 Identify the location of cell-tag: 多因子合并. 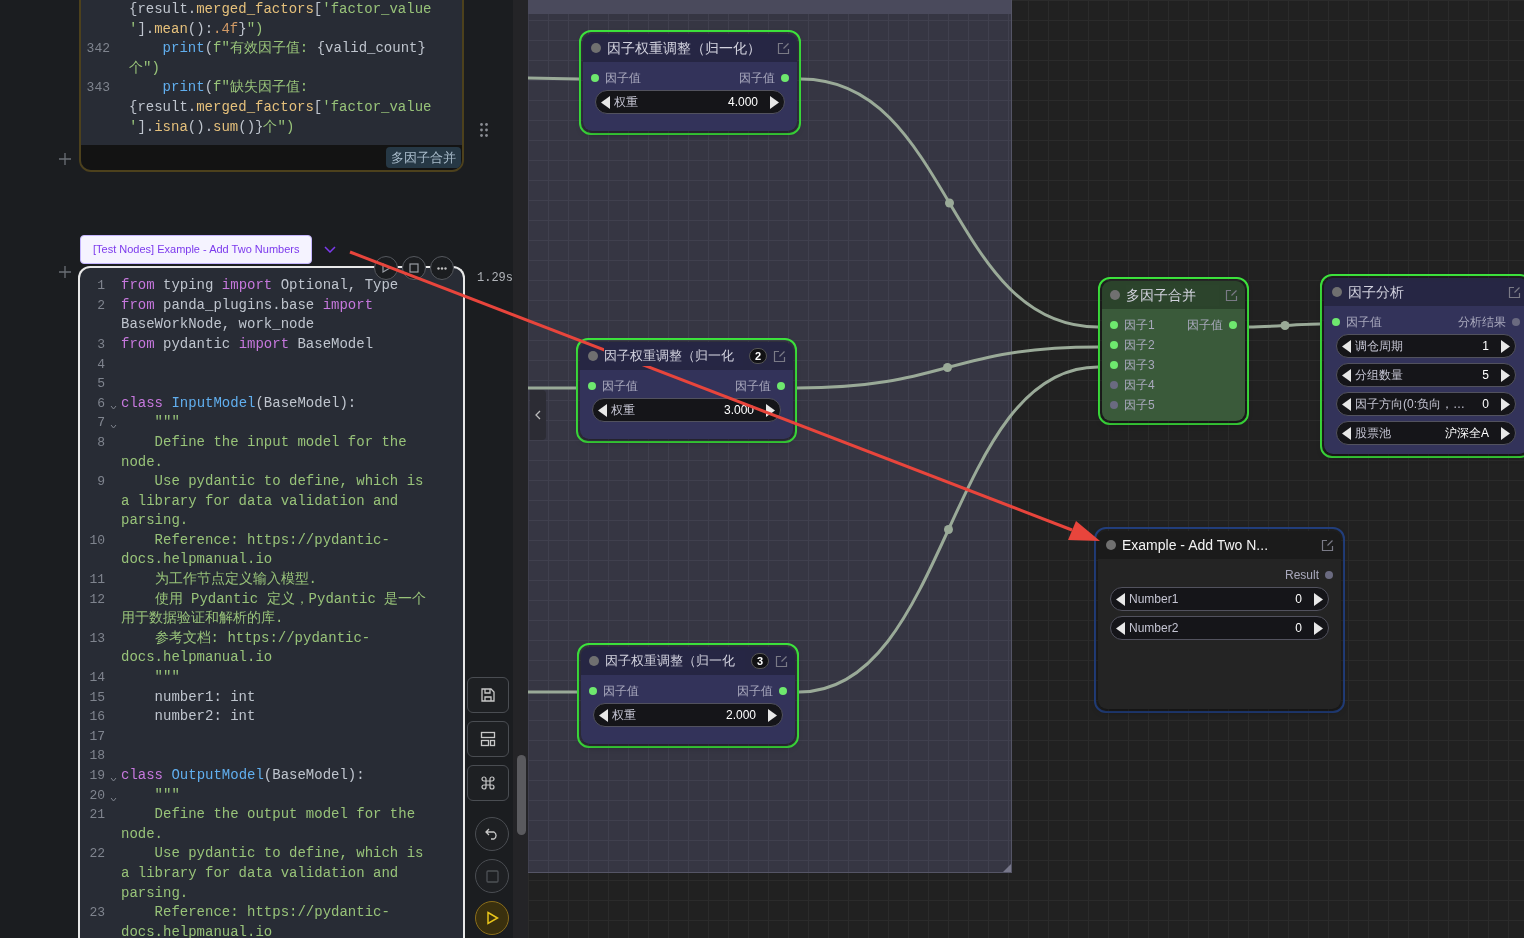
(423, 158).